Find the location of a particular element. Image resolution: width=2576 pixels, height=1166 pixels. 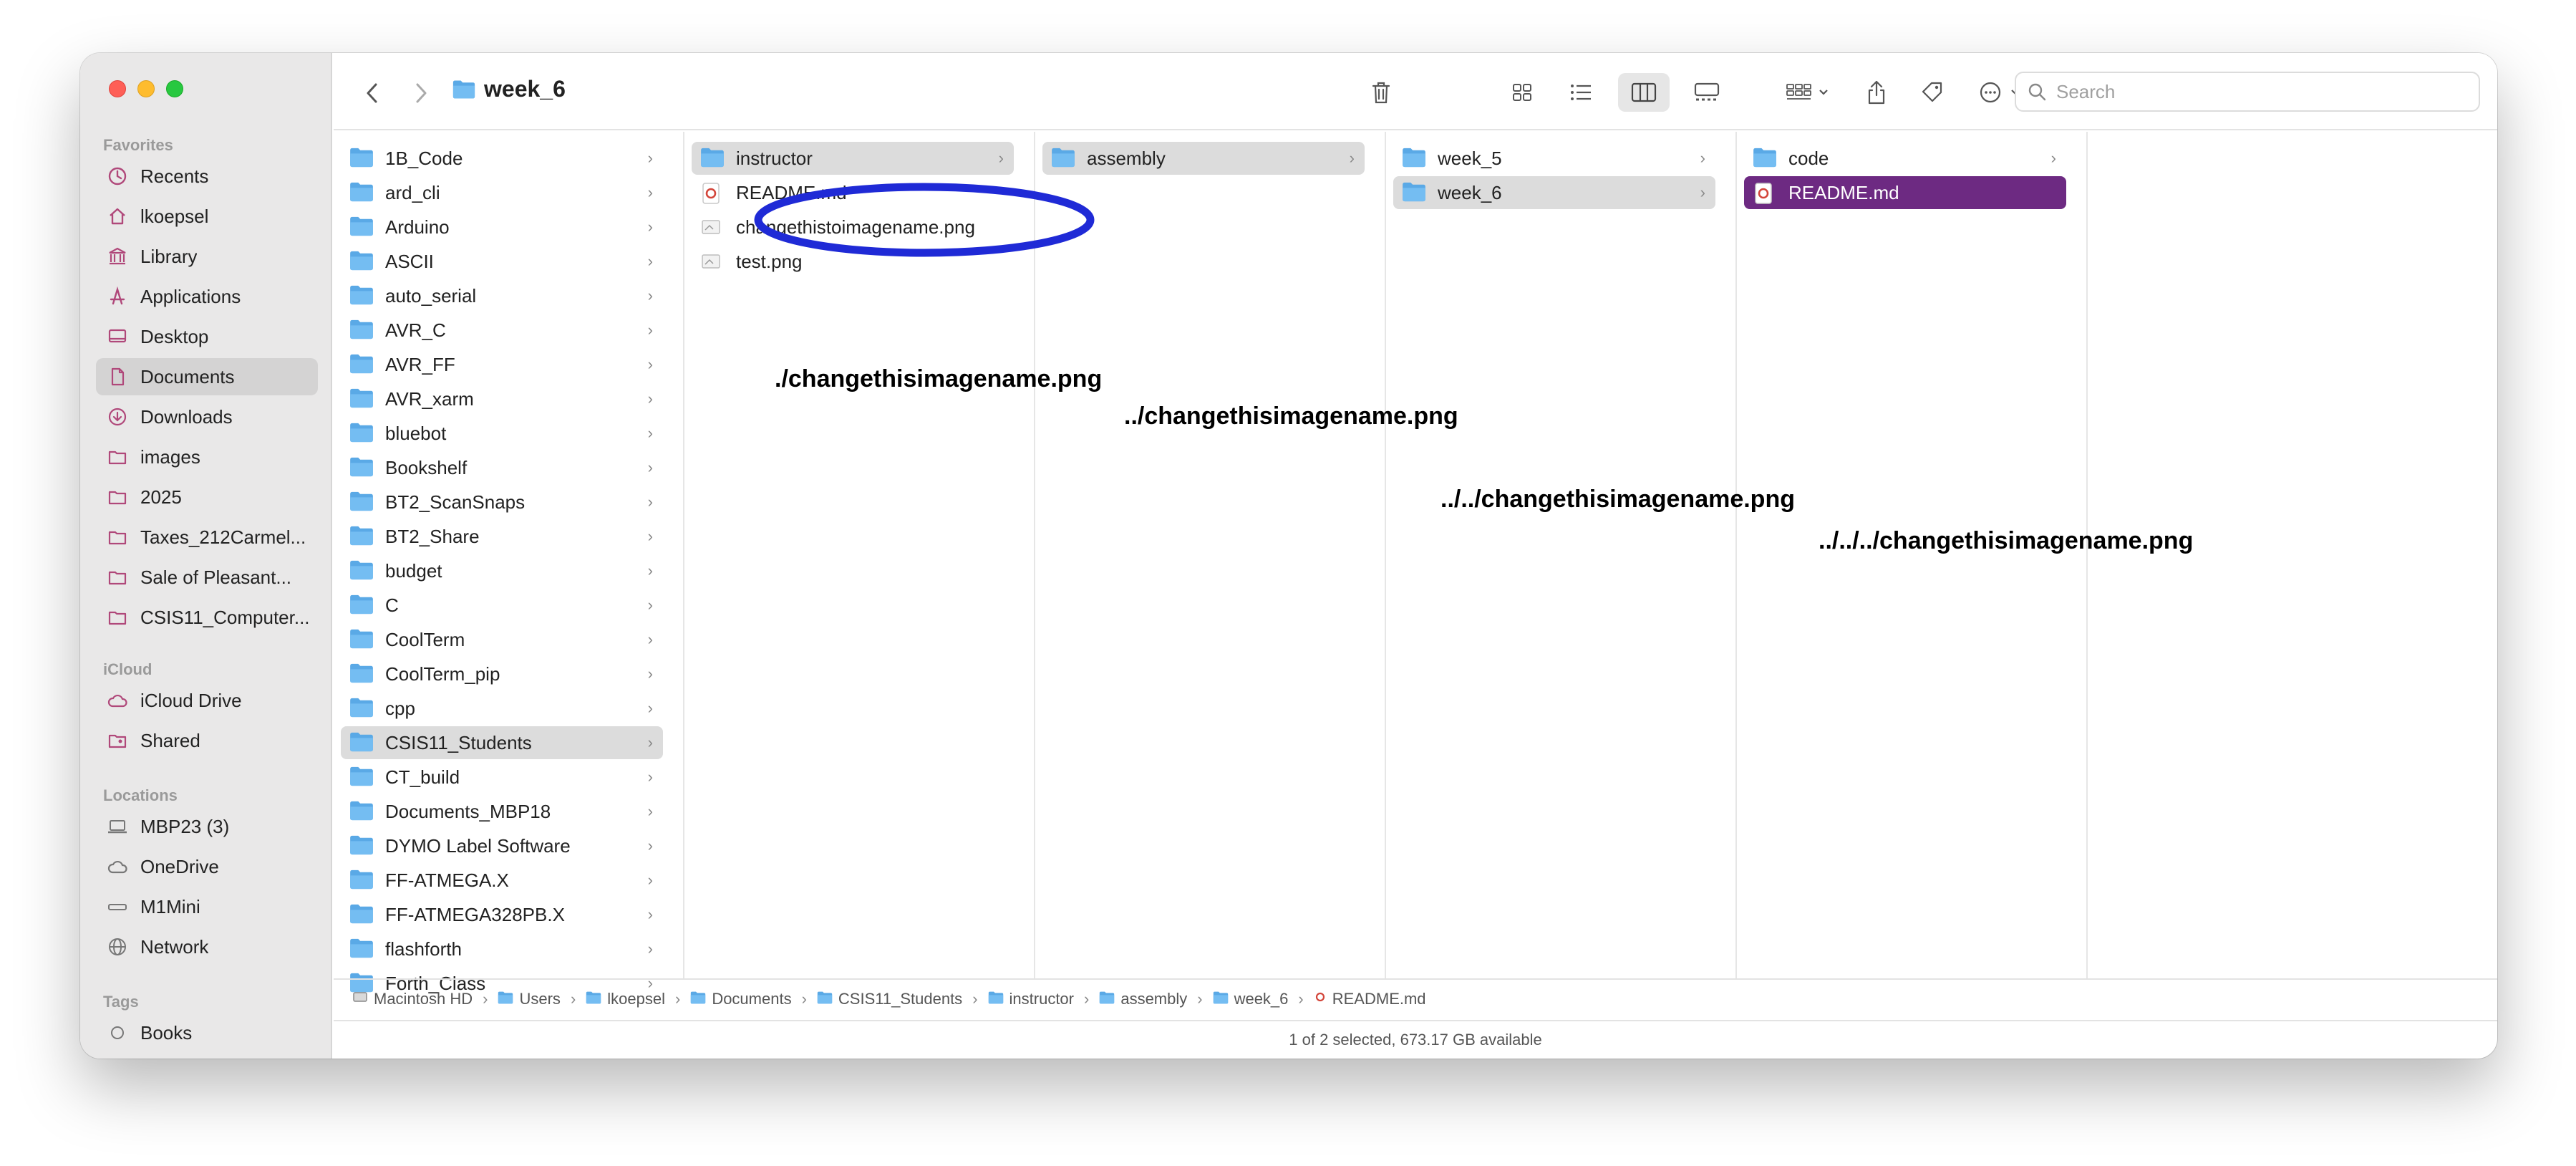

folder-row: auto_serial › is located at coordinates (502, 295).